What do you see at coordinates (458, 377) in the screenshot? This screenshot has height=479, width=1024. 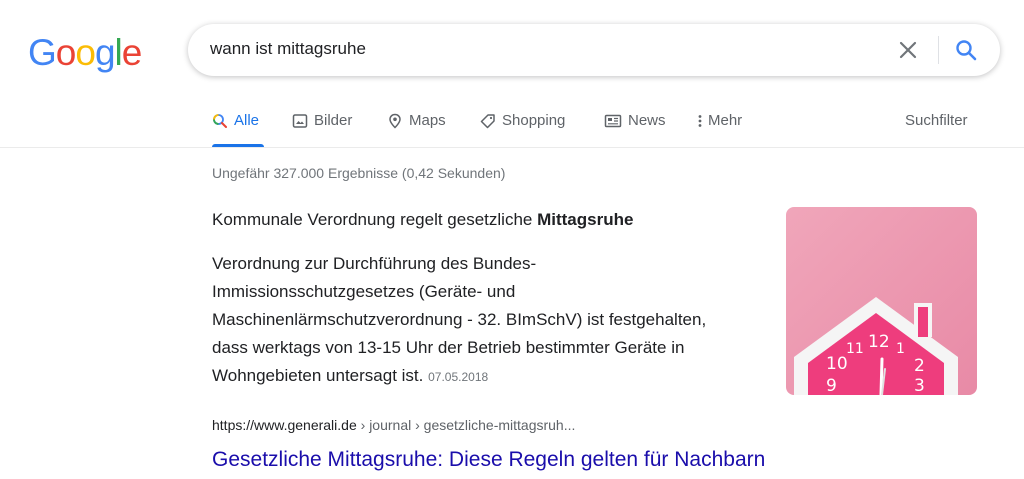 I see `snippet-date: 07.05.2018` at bounding box center [458, 377].